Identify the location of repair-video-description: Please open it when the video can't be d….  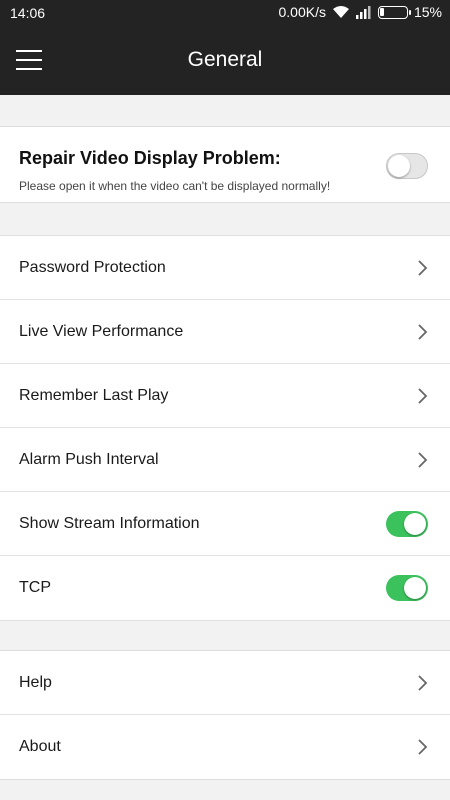
(175, 186).